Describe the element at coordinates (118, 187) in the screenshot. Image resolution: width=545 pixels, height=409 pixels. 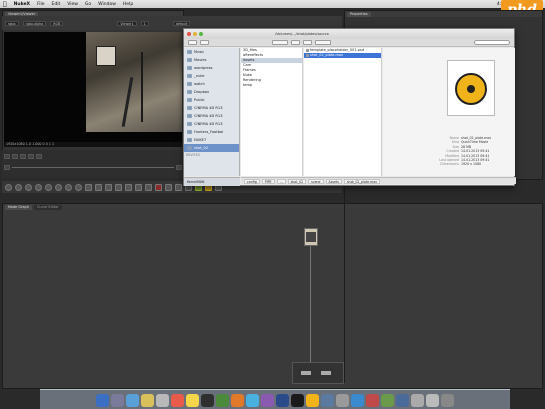
I see `metadata-tool-icon` at that location.